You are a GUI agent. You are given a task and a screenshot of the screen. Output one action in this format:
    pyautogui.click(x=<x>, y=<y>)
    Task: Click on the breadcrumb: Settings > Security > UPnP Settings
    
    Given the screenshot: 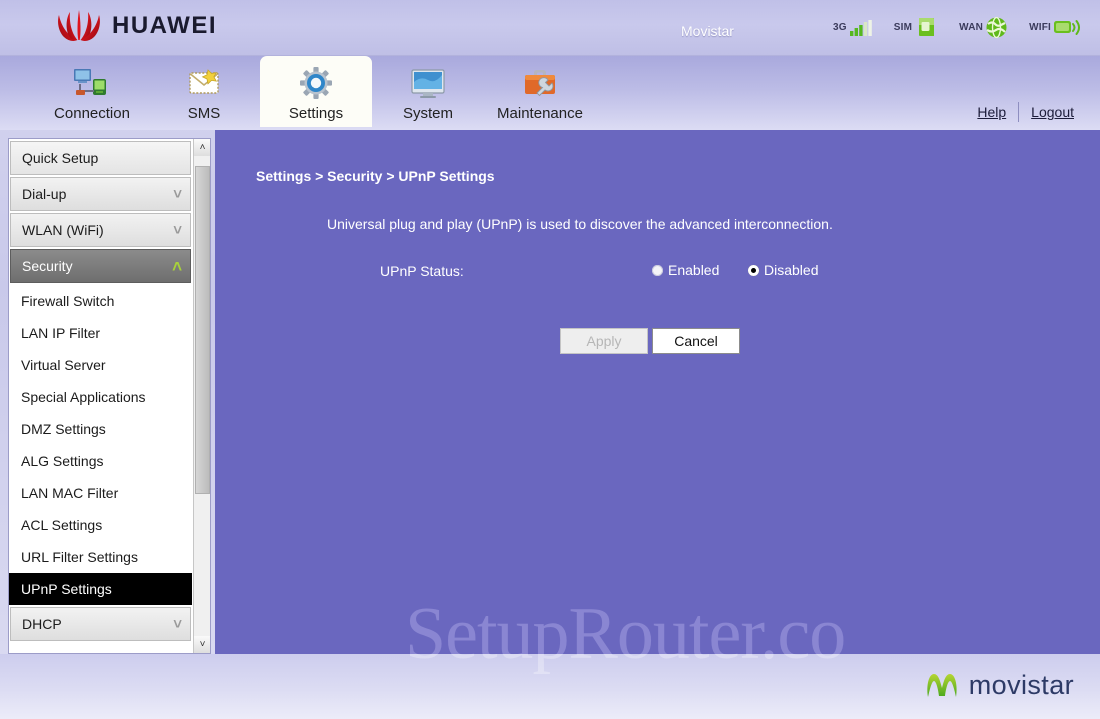 What is the action you would take?
    pyautogui.click(x=375, y=176)
    